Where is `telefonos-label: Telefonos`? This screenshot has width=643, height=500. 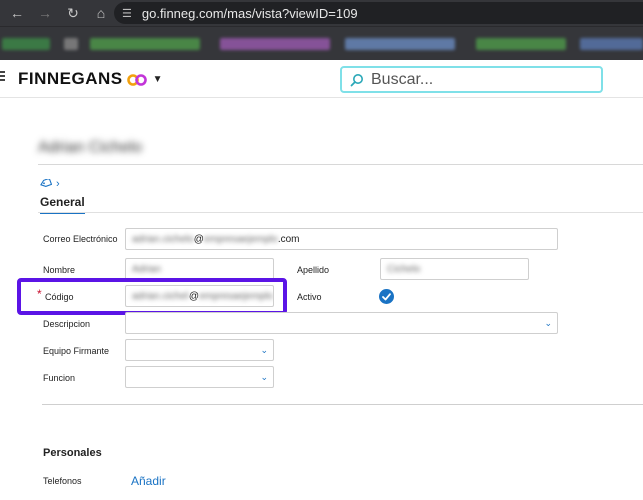 telefonos-label: Telefonos is located at coordinates (62, 481).